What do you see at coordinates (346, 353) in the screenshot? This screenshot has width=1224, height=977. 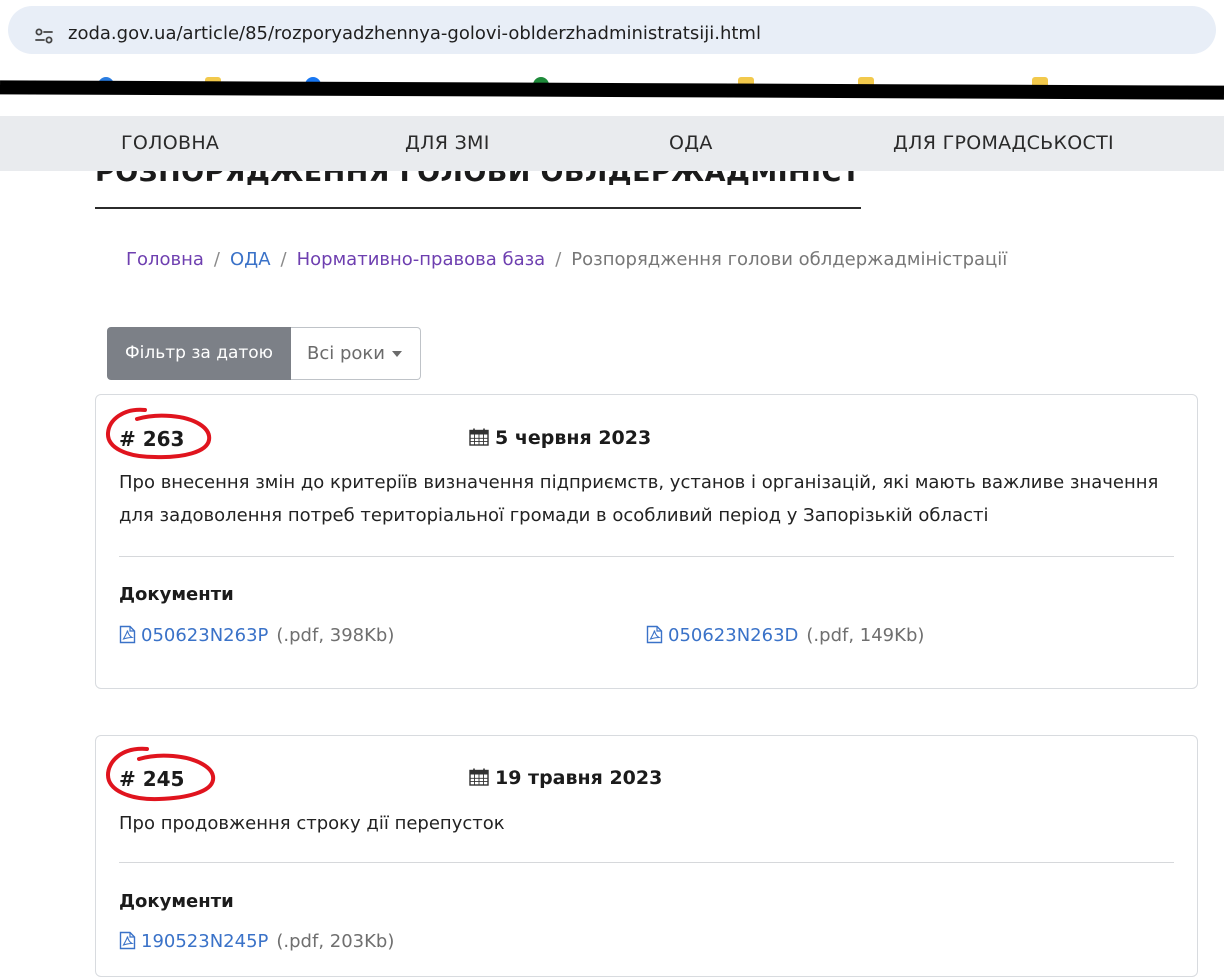 I see `year-select-value: Всі роки` at bounding box center [346, 353].